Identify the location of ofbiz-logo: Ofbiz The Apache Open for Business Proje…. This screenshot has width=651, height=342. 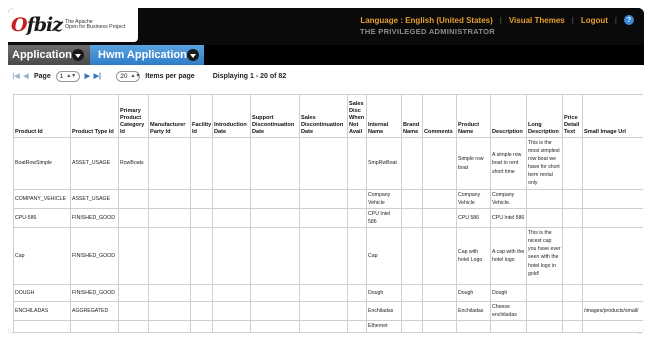
(73, 25).